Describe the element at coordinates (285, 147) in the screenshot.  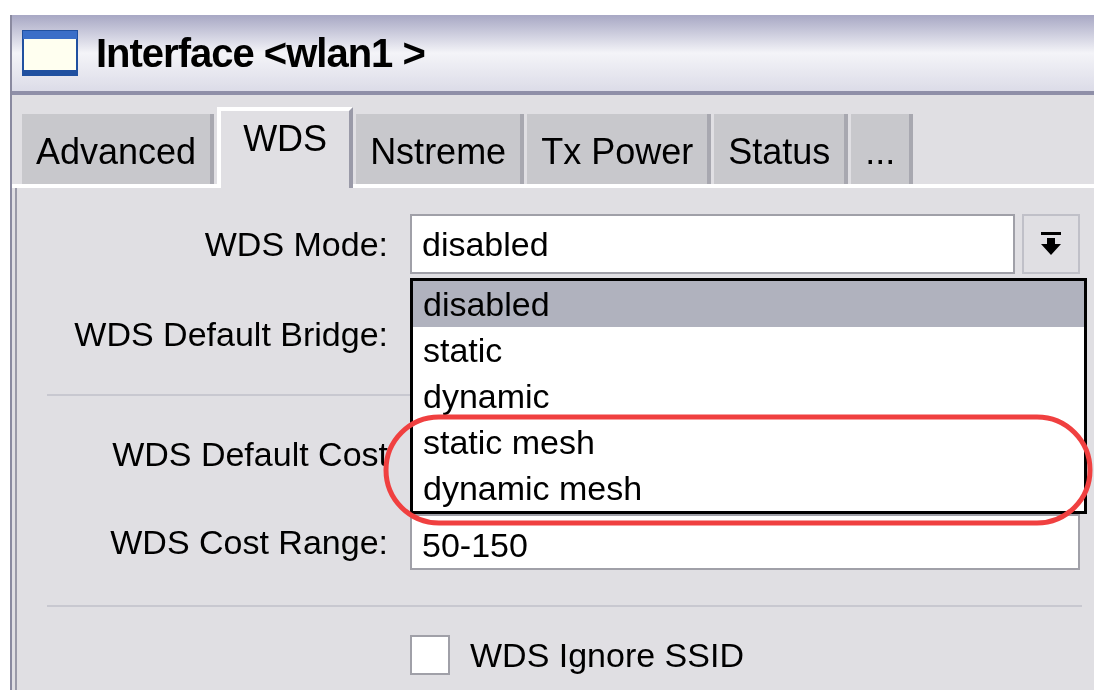
I see `tab: WDS` at that location.